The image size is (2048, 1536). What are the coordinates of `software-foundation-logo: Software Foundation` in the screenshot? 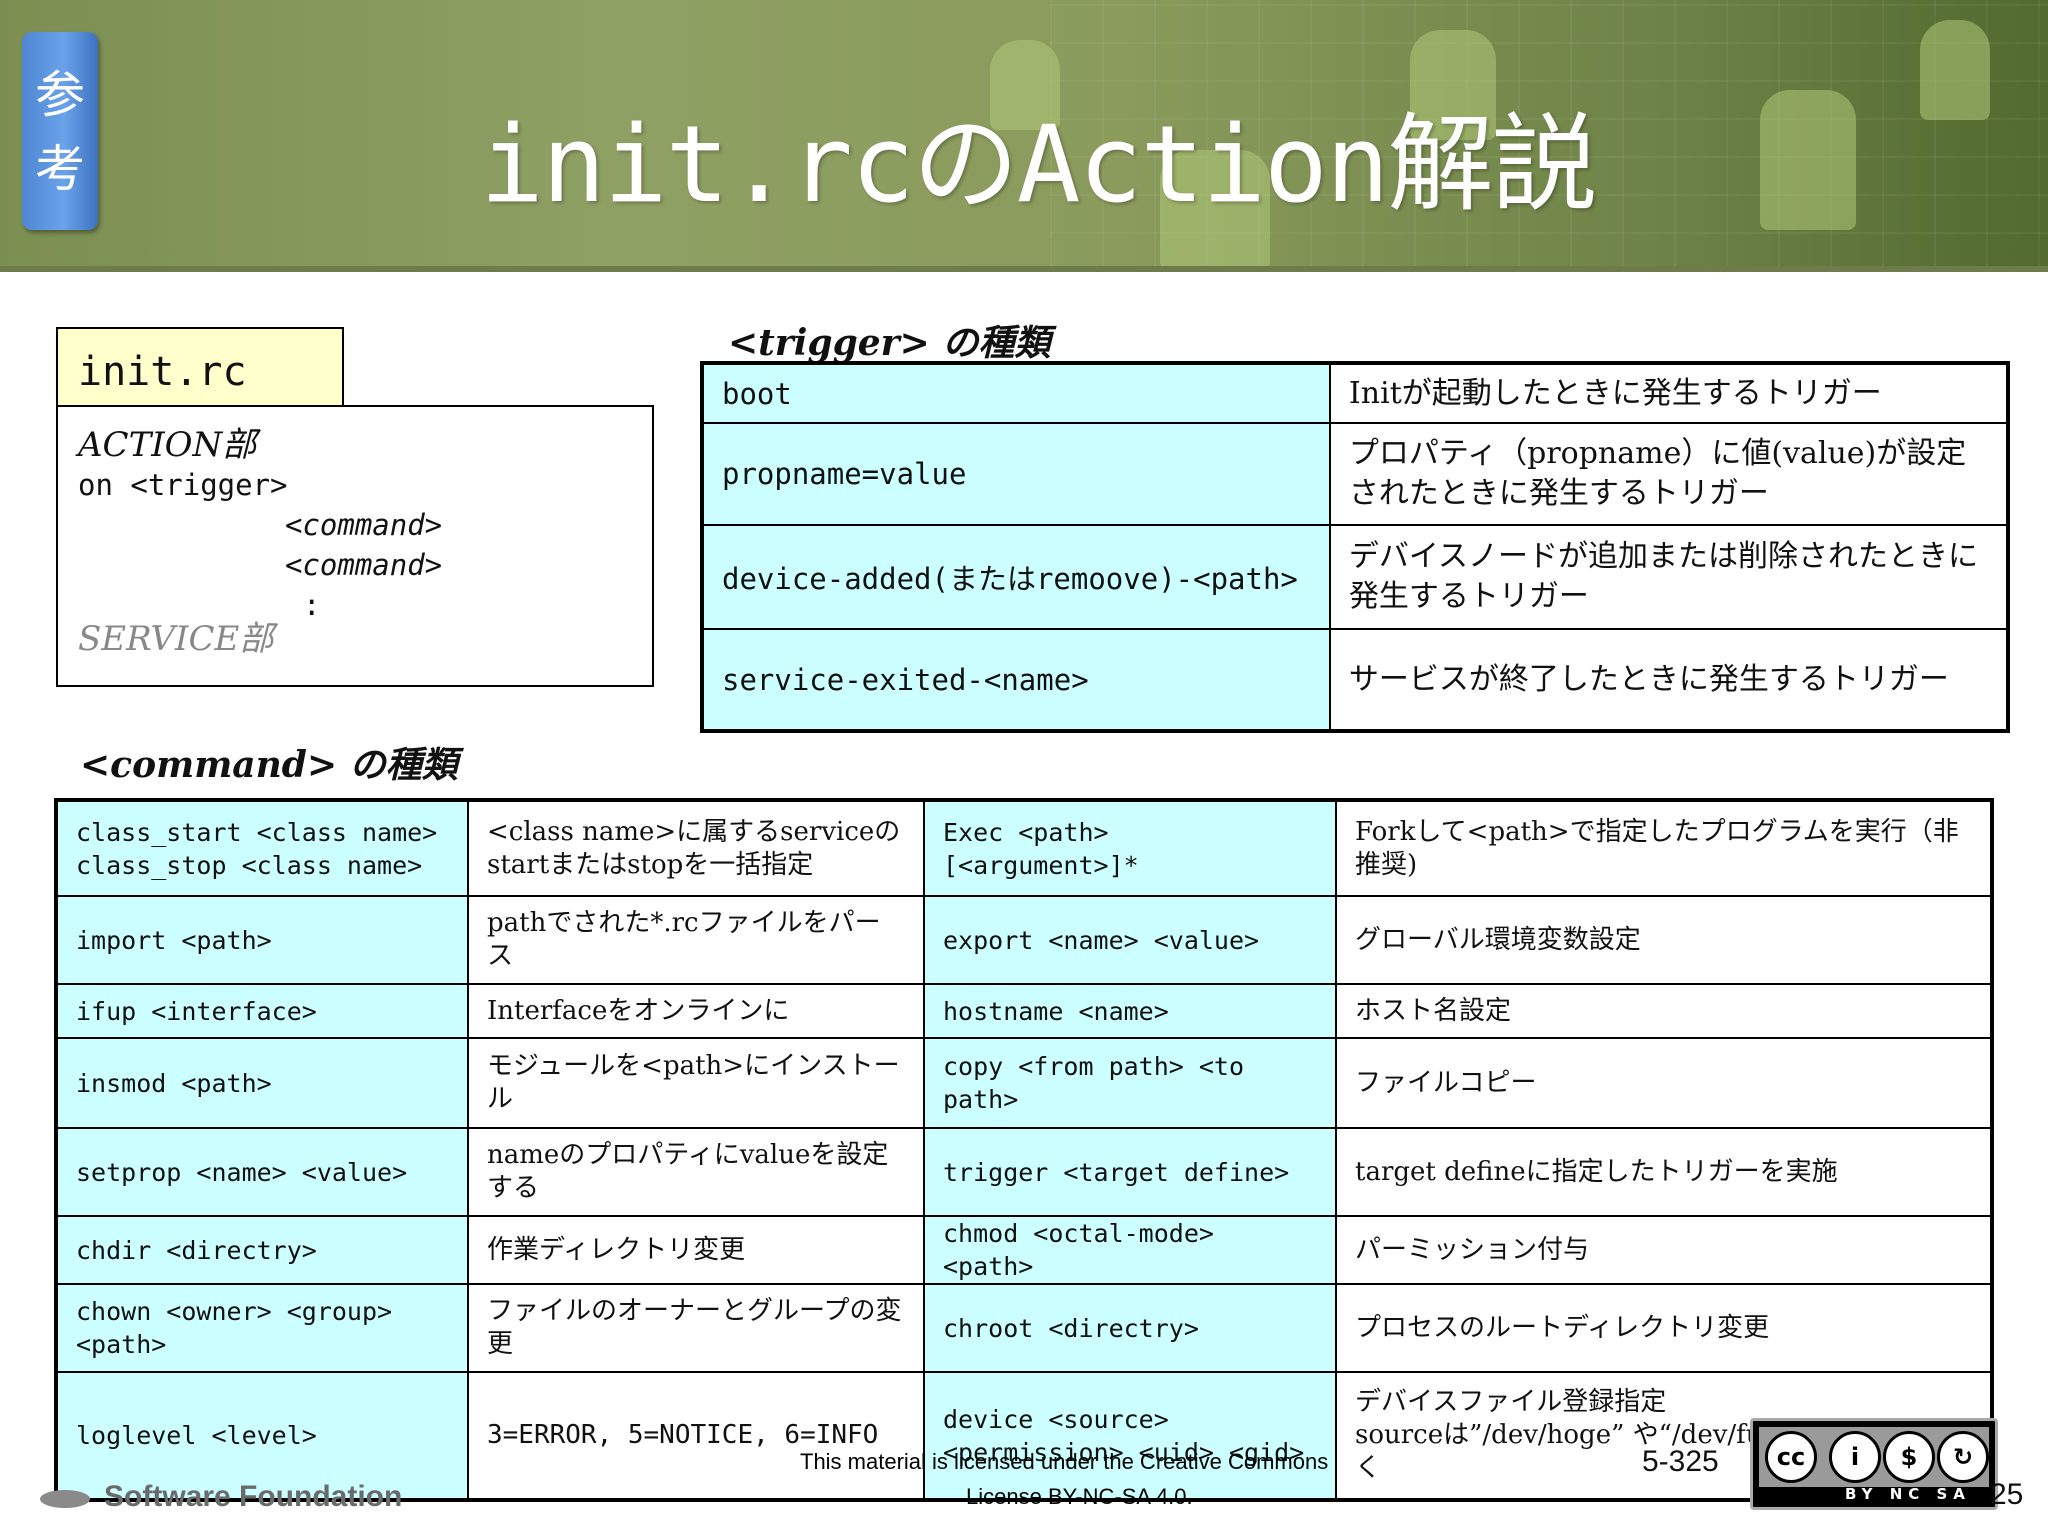 It's located at (221, 1498).